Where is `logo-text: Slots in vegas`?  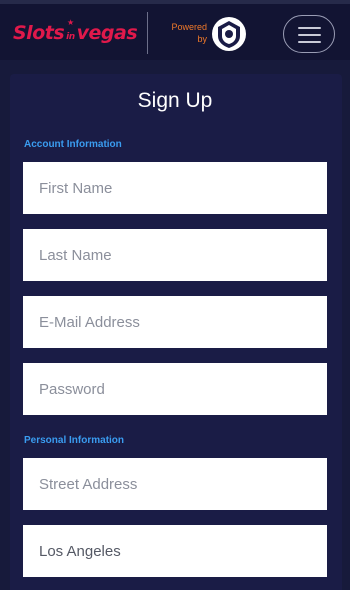 logo-text: Slots in vegas is located at coordinates (75, 33).